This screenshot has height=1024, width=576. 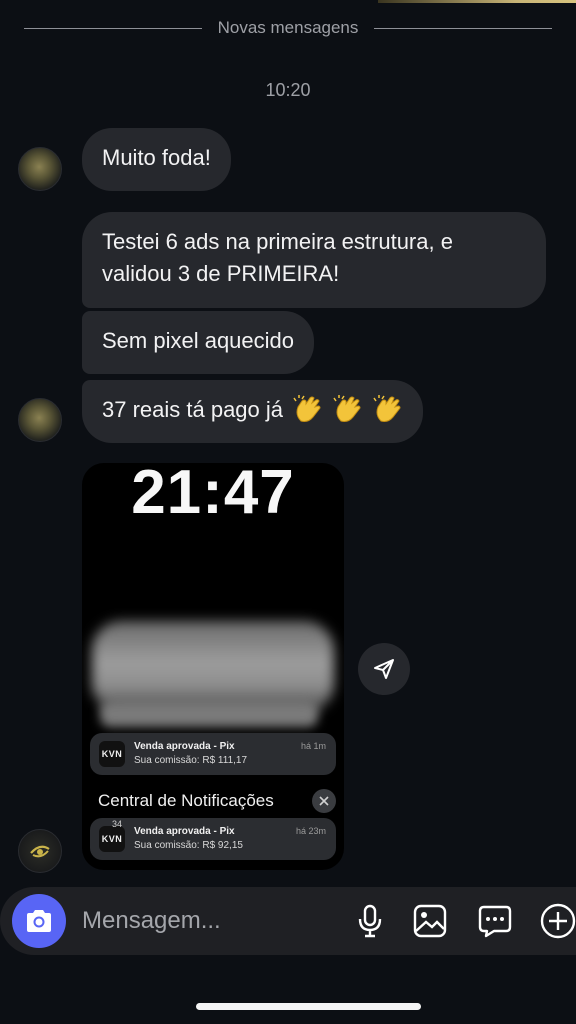 I want to click on gallery-icon, so click(x=430, y=921).